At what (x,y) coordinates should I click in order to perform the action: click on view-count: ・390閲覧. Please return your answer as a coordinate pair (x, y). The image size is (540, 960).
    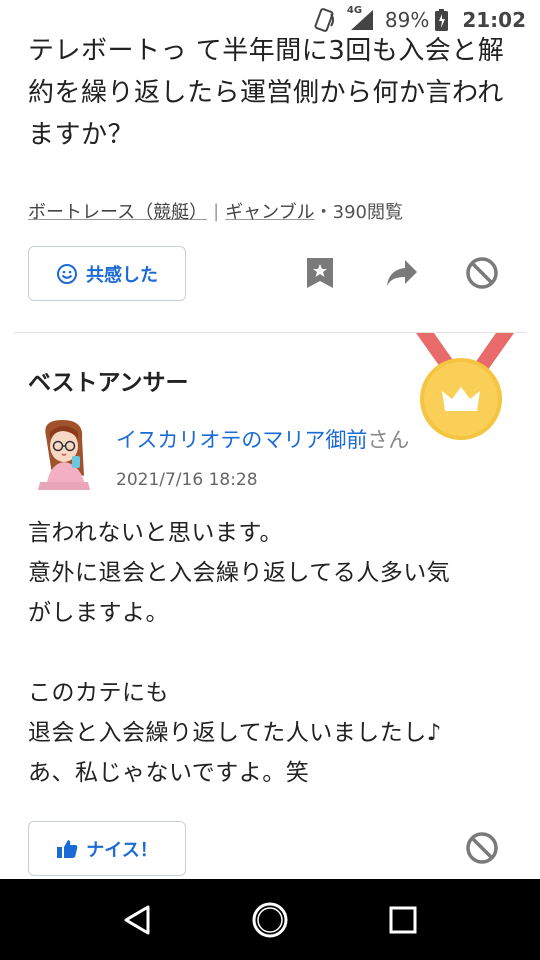
    Looking at the image, I should click on (359, 212).